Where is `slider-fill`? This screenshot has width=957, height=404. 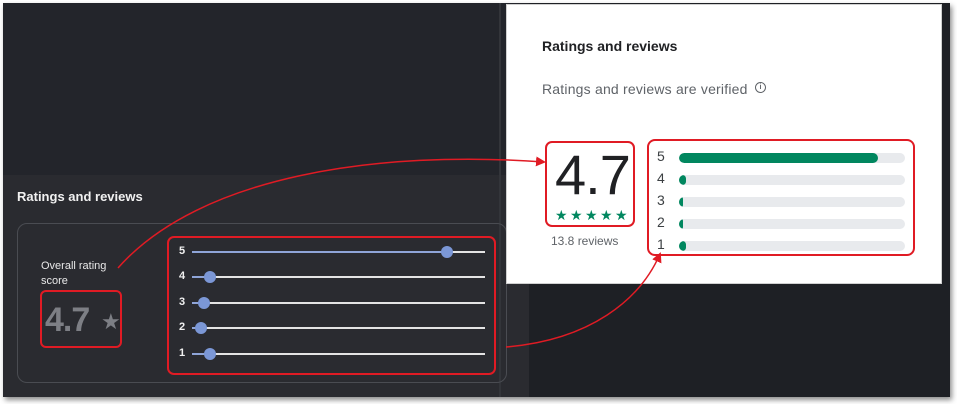
slider-fill is located at coordinates (319, 252).